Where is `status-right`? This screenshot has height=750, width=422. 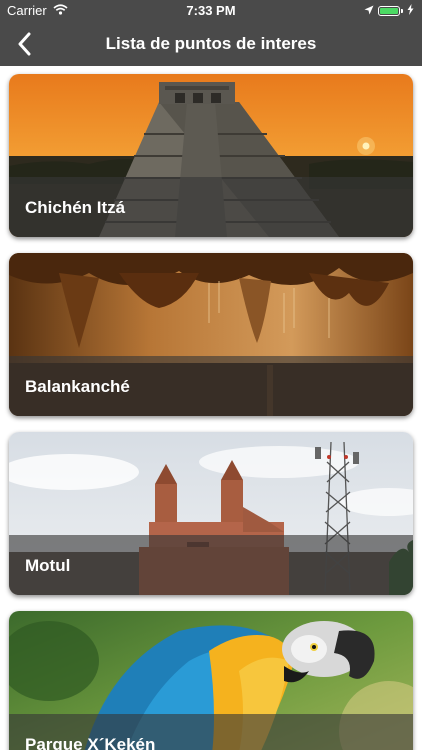 status-right is located at coordinates (389, 10).